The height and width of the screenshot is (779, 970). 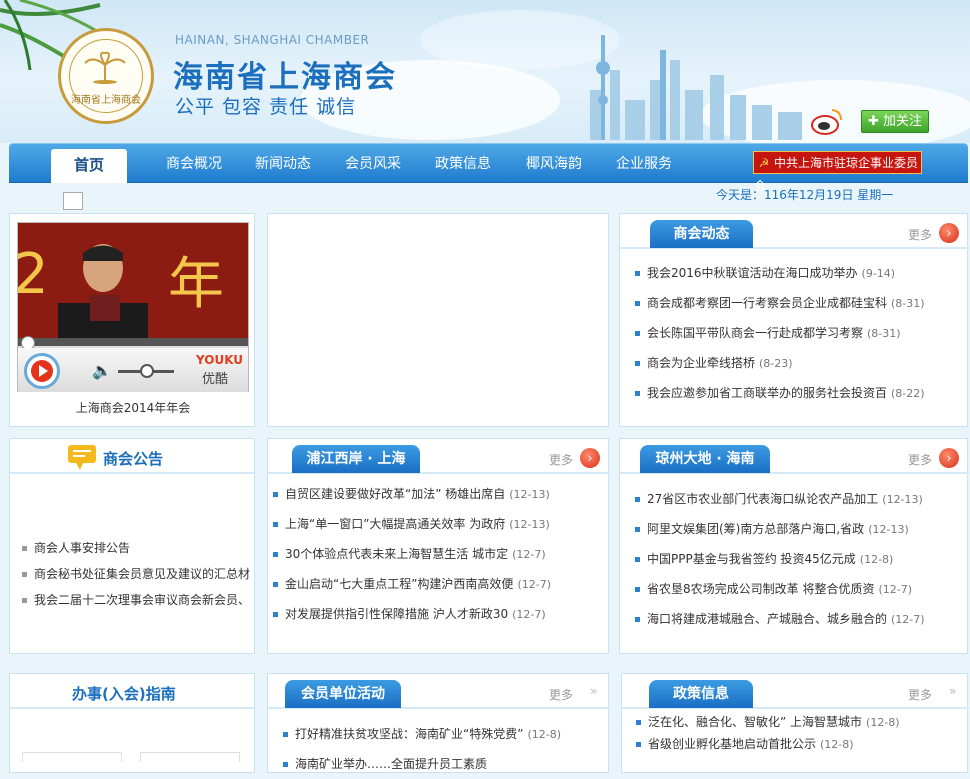 I want to click on qiongzhou-more-icon: ›, so click(x=949, y=458).